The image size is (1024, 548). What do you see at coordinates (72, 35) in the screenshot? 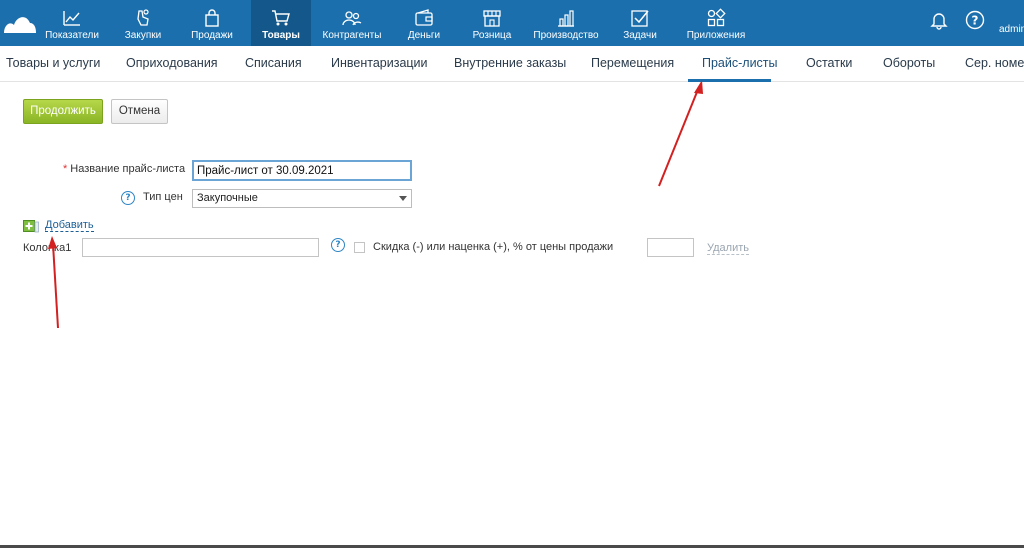
I see `nav-item-label: Показатели` at bounding box center [72, 35].